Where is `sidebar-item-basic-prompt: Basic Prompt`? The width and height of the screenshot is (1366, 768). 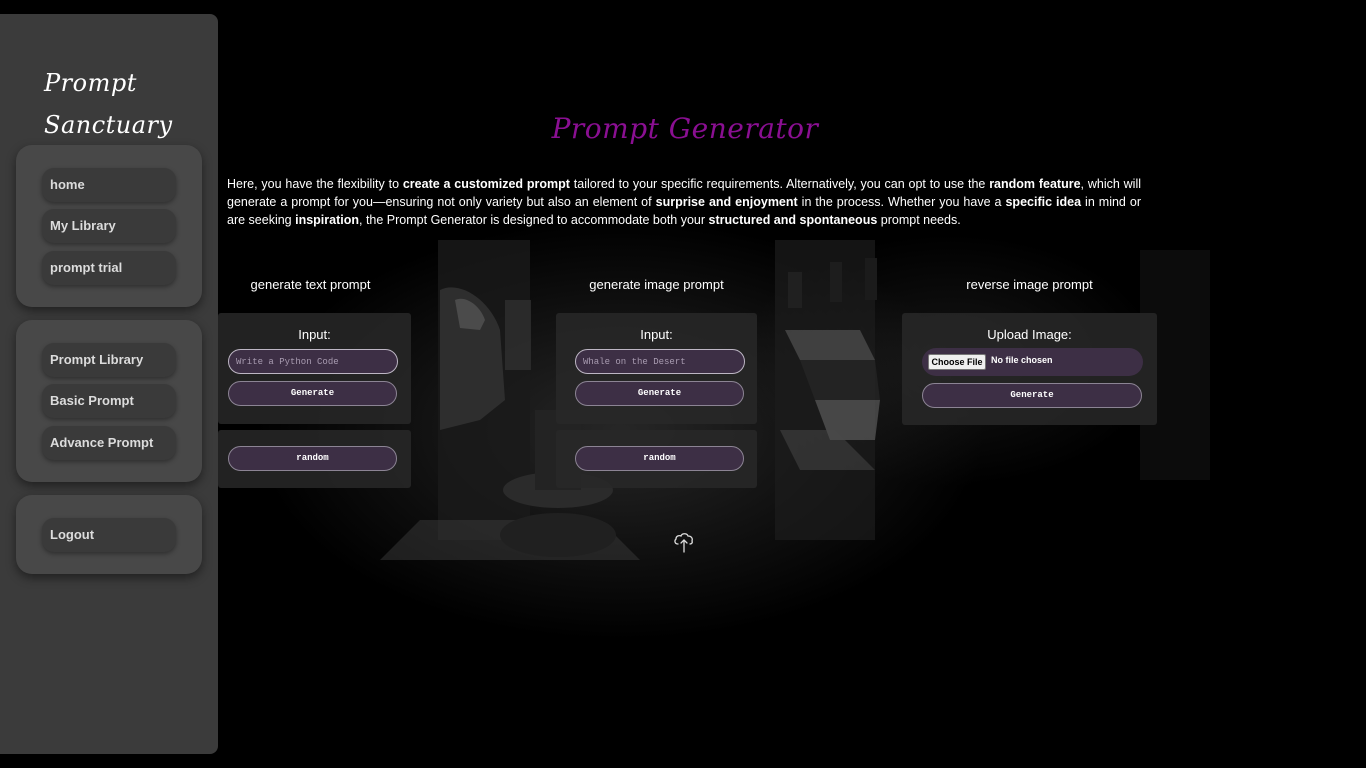
sidebar-item-basic-prompt: Basic Prompt is located at coordinates (109, 401).